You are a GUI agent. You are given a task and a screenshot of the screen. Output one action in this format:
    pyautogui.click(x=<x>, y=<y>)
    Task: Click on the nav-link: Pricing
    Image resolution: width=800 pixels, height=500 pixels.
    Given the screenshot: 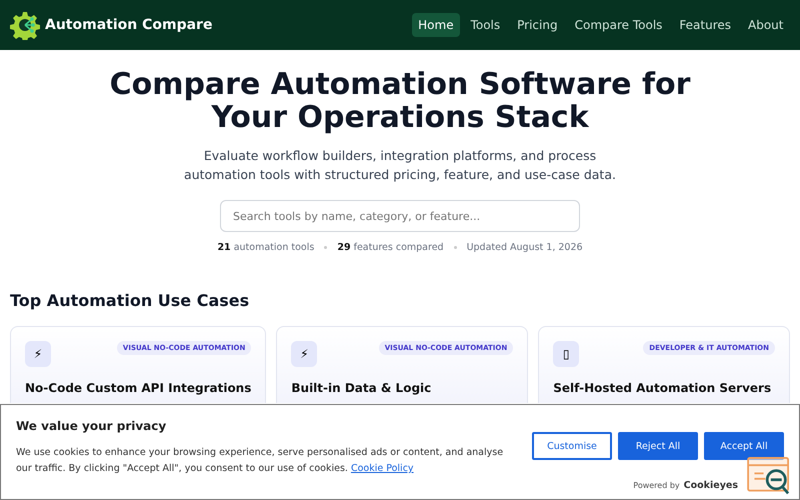 What is the action you would take?
    pyautogui.click(x=537, y=25)
    